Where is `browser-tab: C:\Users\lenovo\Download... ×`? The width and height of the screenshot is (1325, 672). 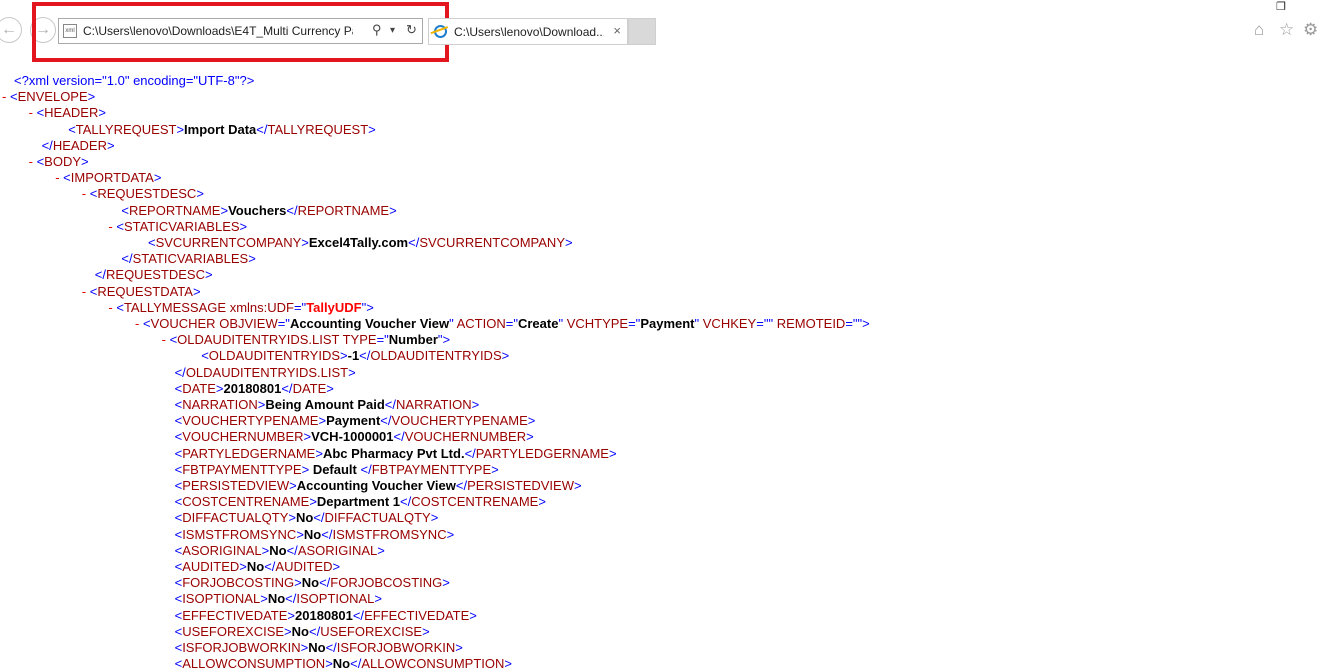
browser-tab: C:\Users\lenovo\Download... × is located at coordinates (528, 31).